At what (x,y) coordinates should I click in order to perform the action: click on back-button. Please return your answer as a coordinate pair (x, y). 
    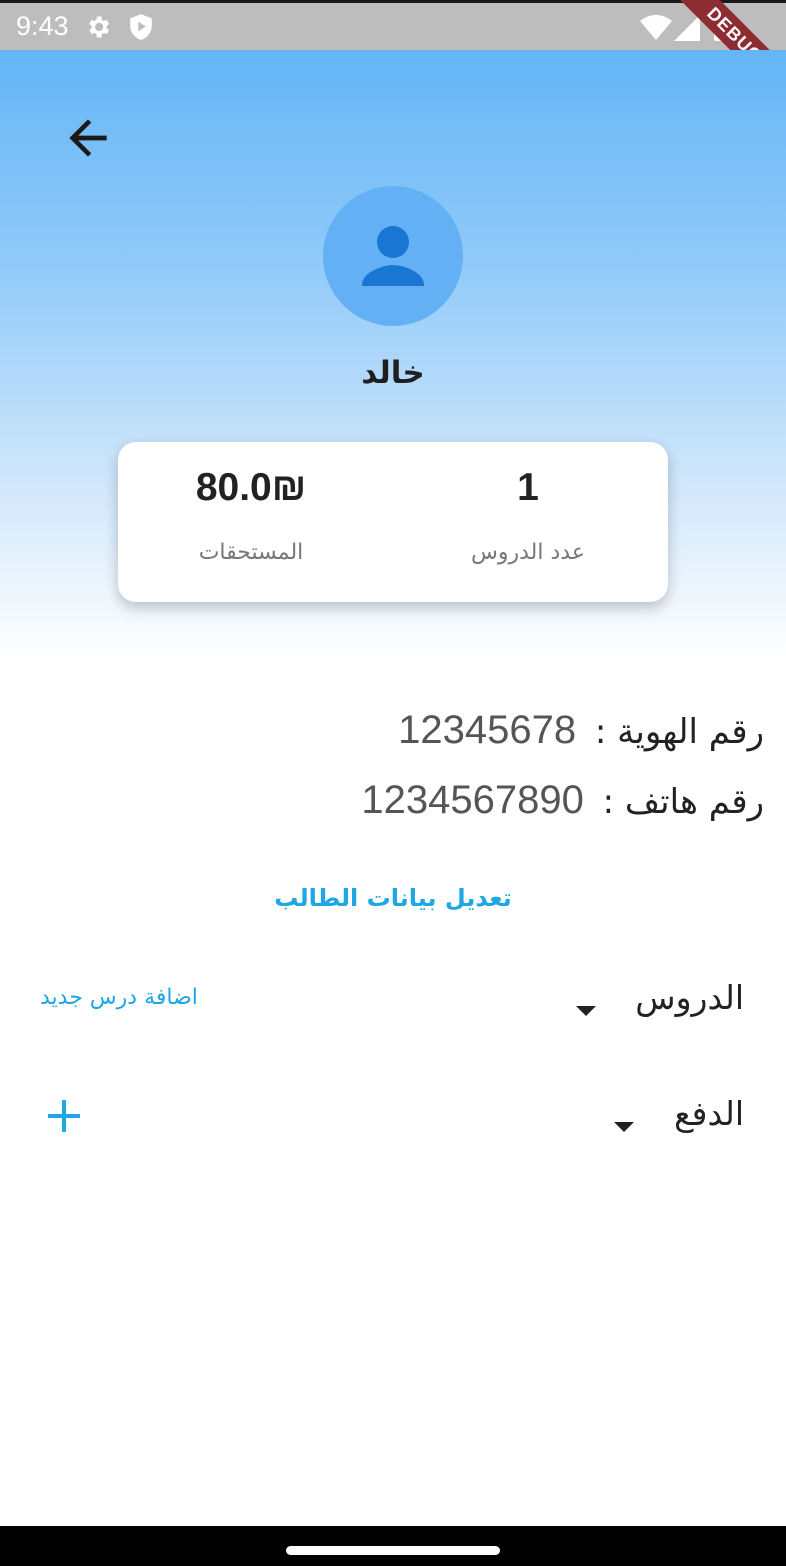
    Looking at the image, I should click on (88, 138).